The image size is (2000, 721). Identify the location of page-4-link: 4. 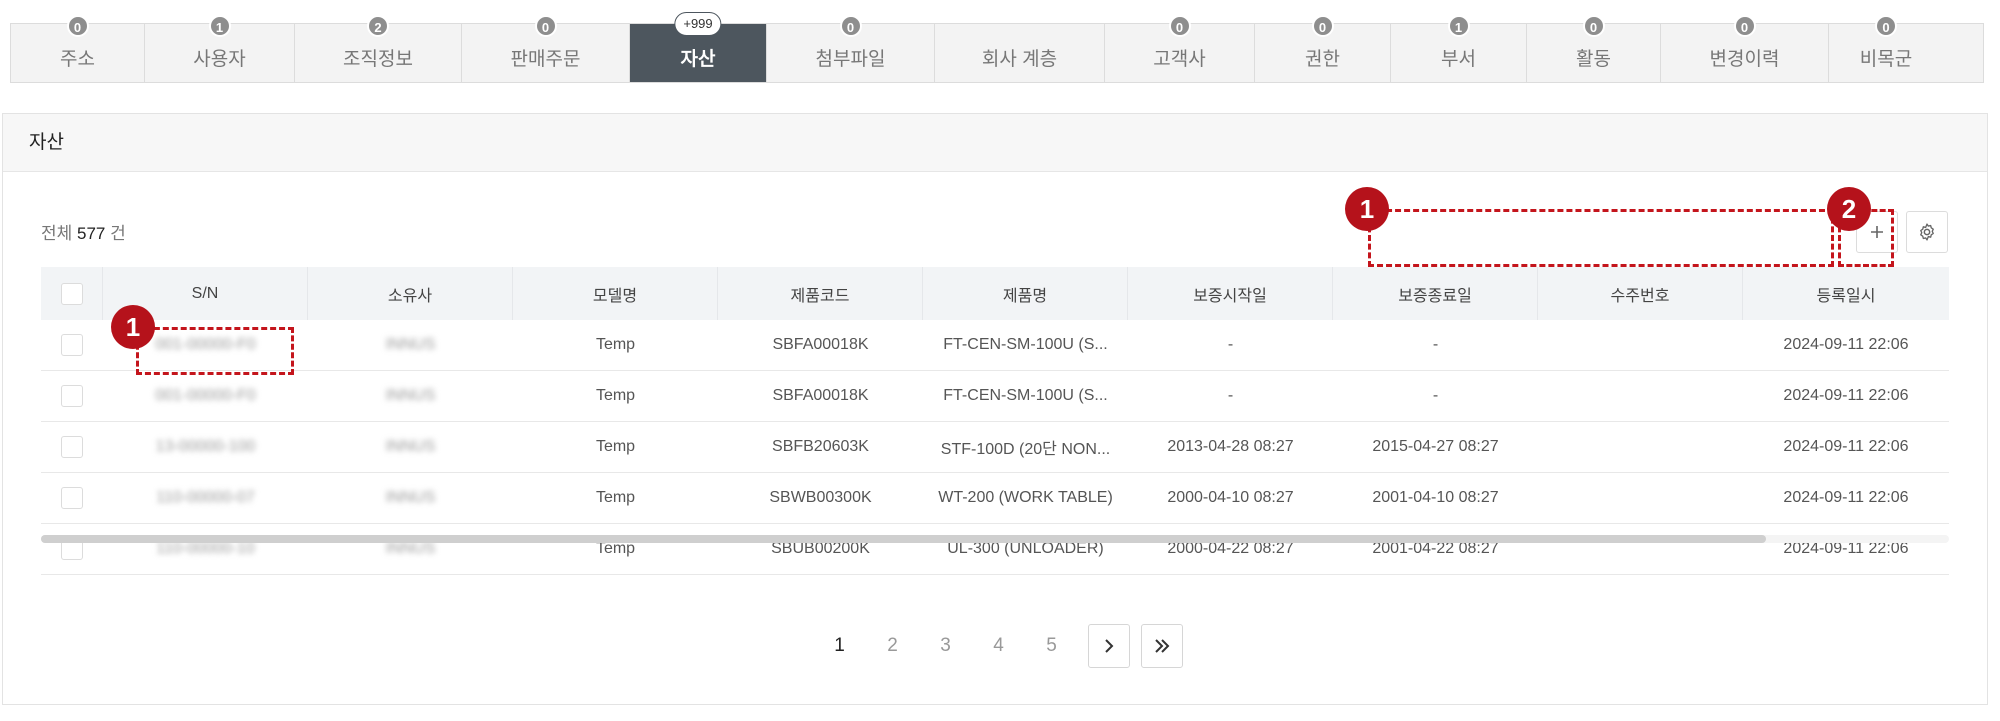
(998, 646).